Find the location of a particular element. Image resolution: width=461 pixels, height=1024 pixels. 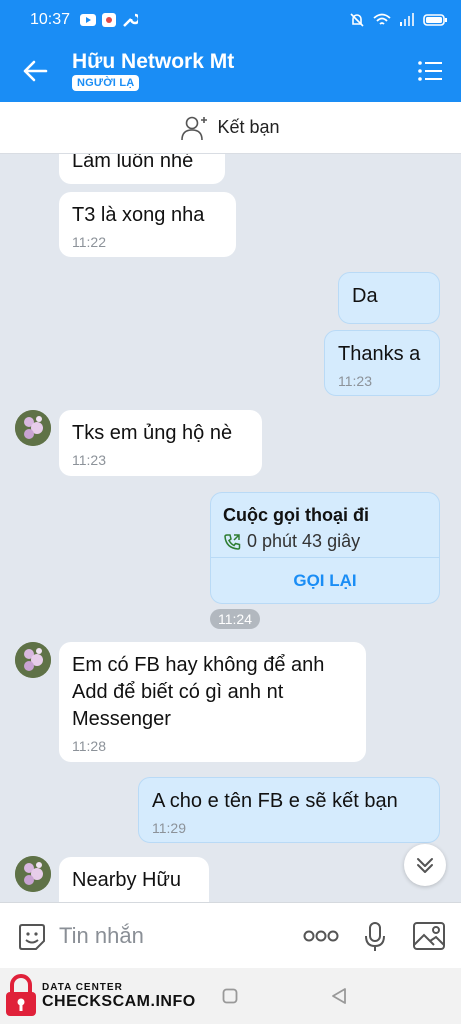

home-square-icon is located at coordinates (230, 996).